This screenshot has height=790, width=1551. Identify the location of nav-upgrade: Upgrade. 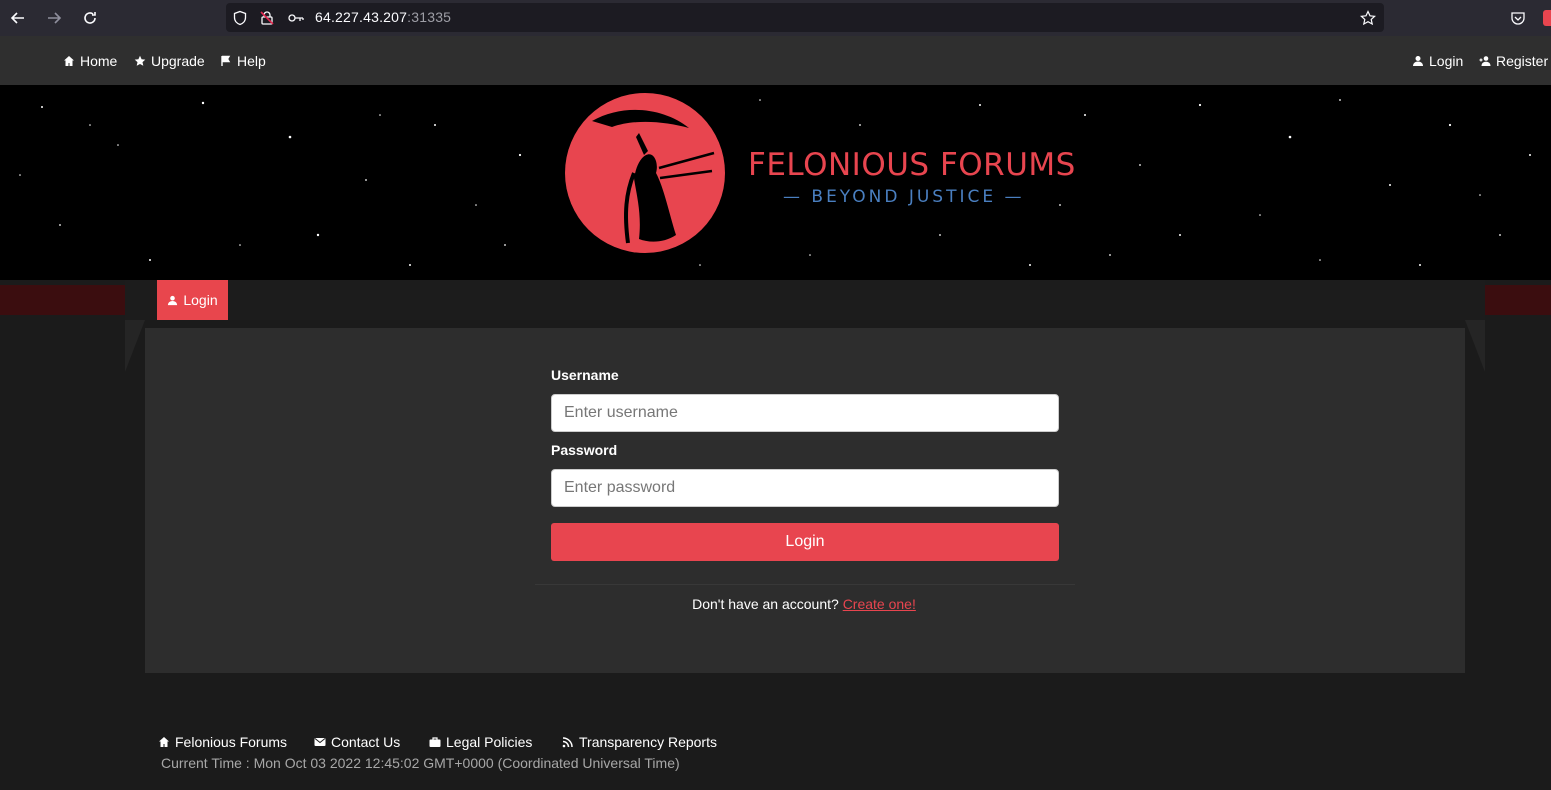
(169, 61).